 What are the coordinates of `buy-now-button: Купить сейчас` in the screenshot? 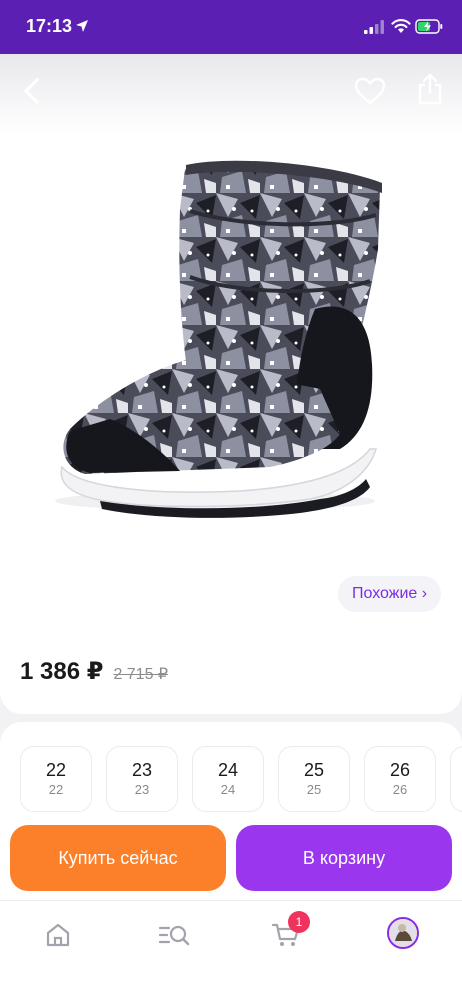 It's located at (118, 858).